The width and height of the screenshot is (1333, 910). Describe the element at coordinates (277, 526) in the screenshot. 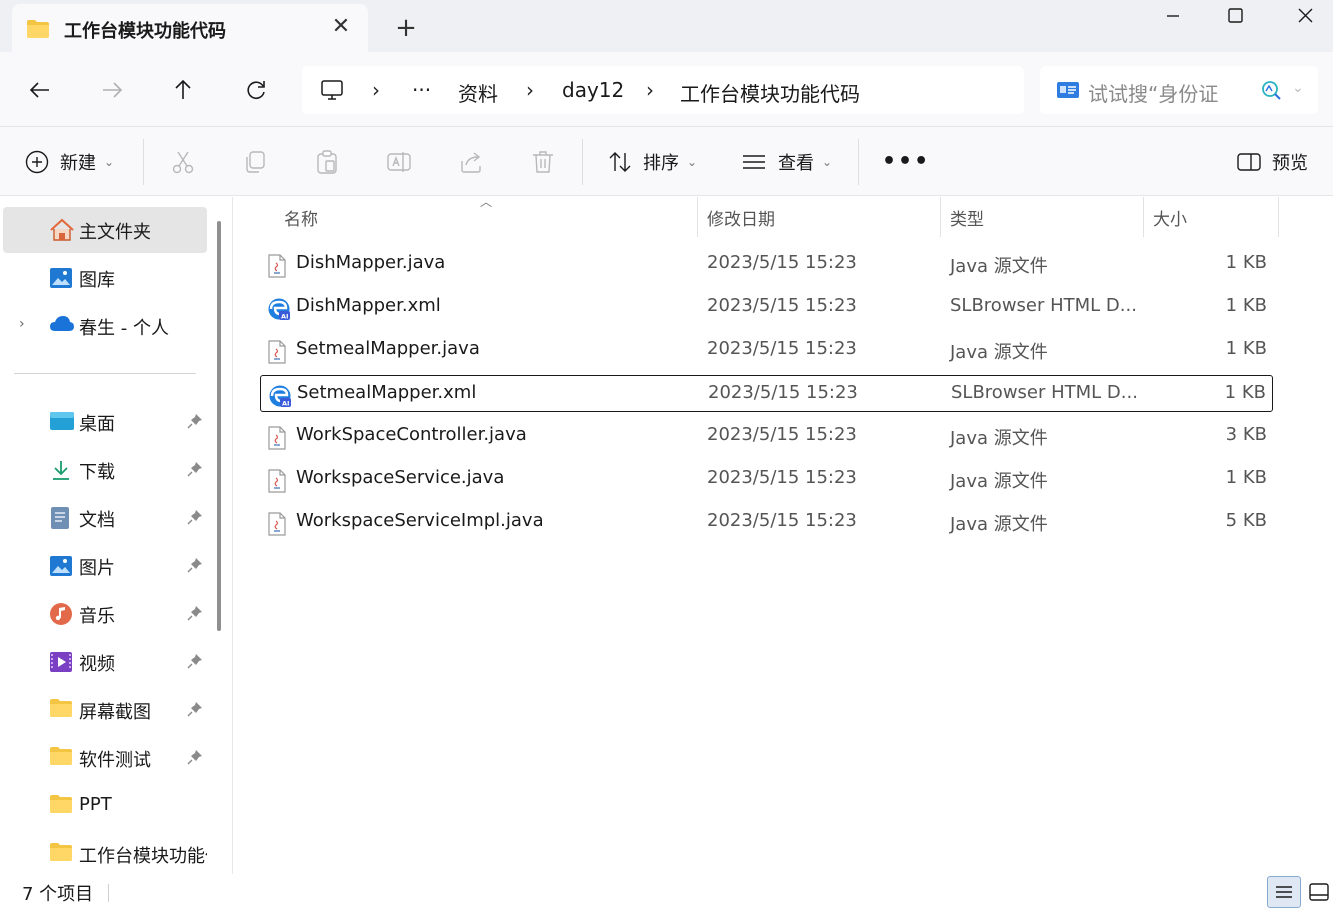

I see `java-file-icon` at that location.